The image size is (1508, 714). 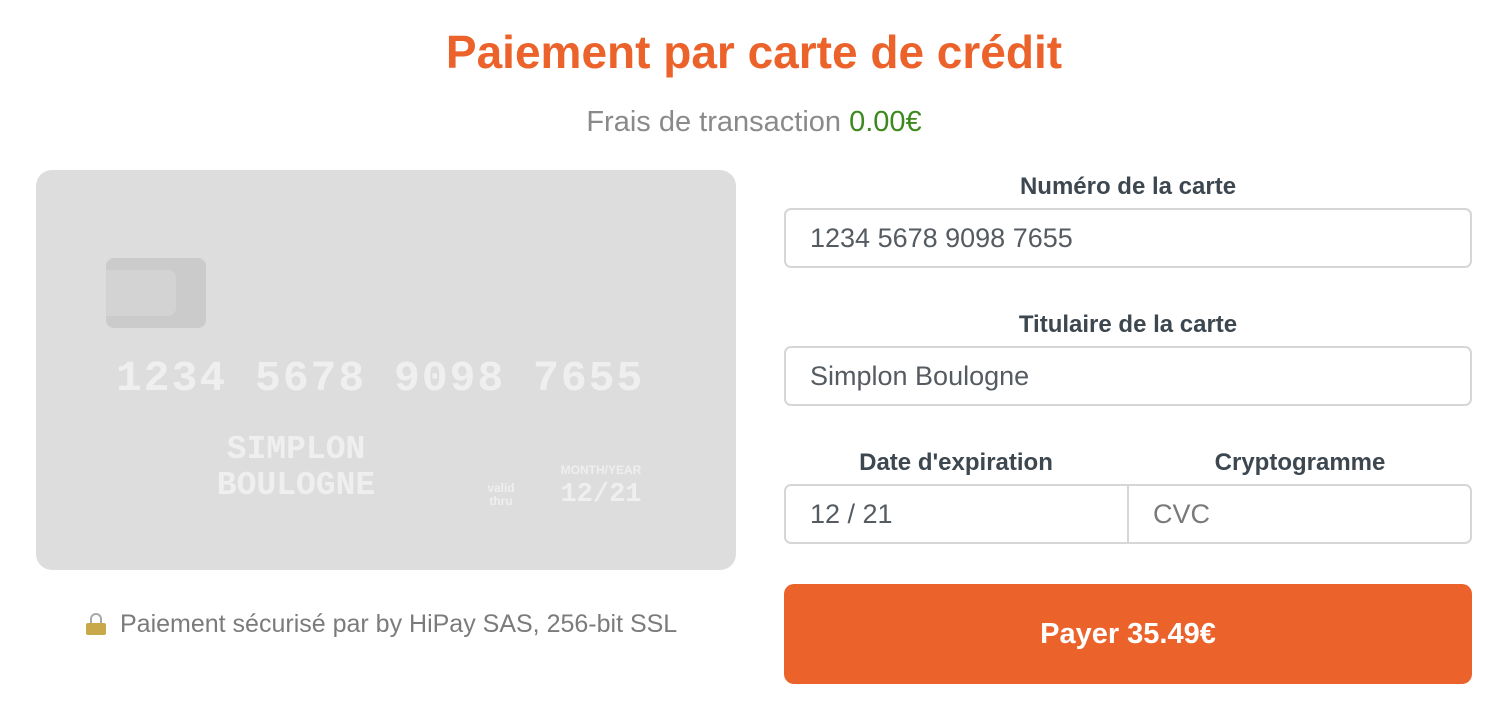 What do you see at coordinates (601, 495) in the screenshot?
I see `card-preview-expiry: 12/21` at bounding box center [601, 495].